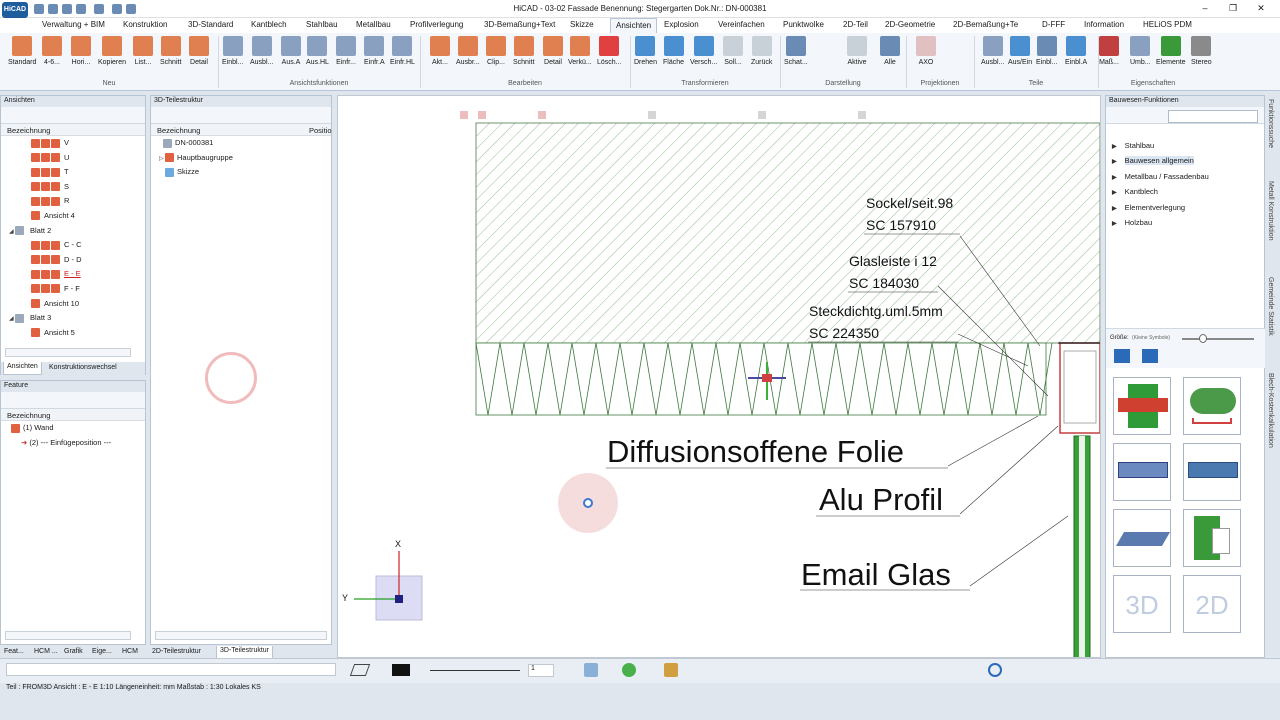  I want to click on ansichten-row: T, so click(73, 172).